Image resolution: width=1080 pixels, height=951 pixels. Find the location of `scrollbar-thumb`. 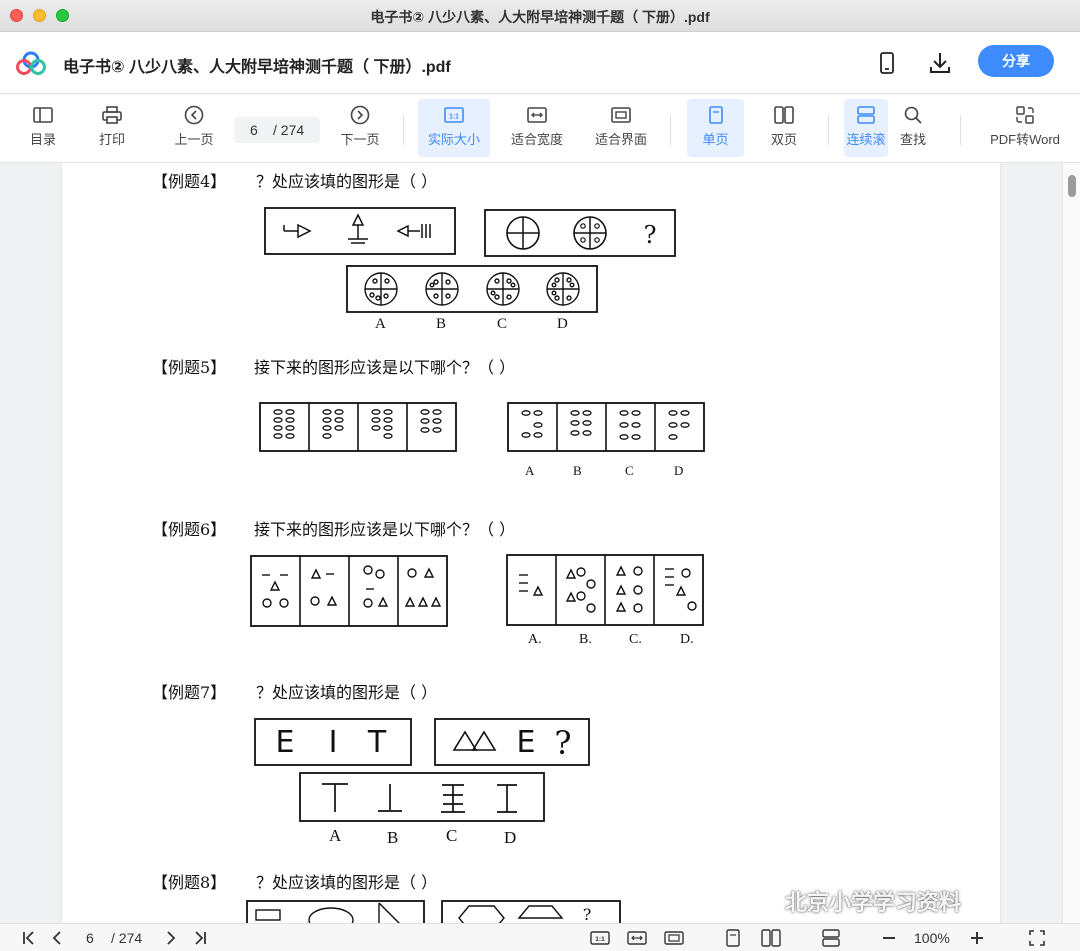

scrollbar-thumb is located at coordinates (1072, 186).